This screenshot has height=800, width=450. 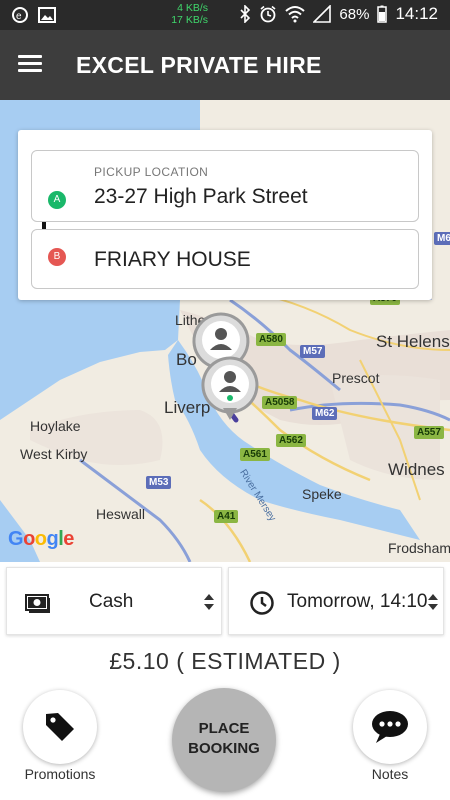 What do you see at coordinates (201, 196) in the screenshot?
I see `pickup-location-value: 23-27 High Park Street` at bounding box center [201, 196].